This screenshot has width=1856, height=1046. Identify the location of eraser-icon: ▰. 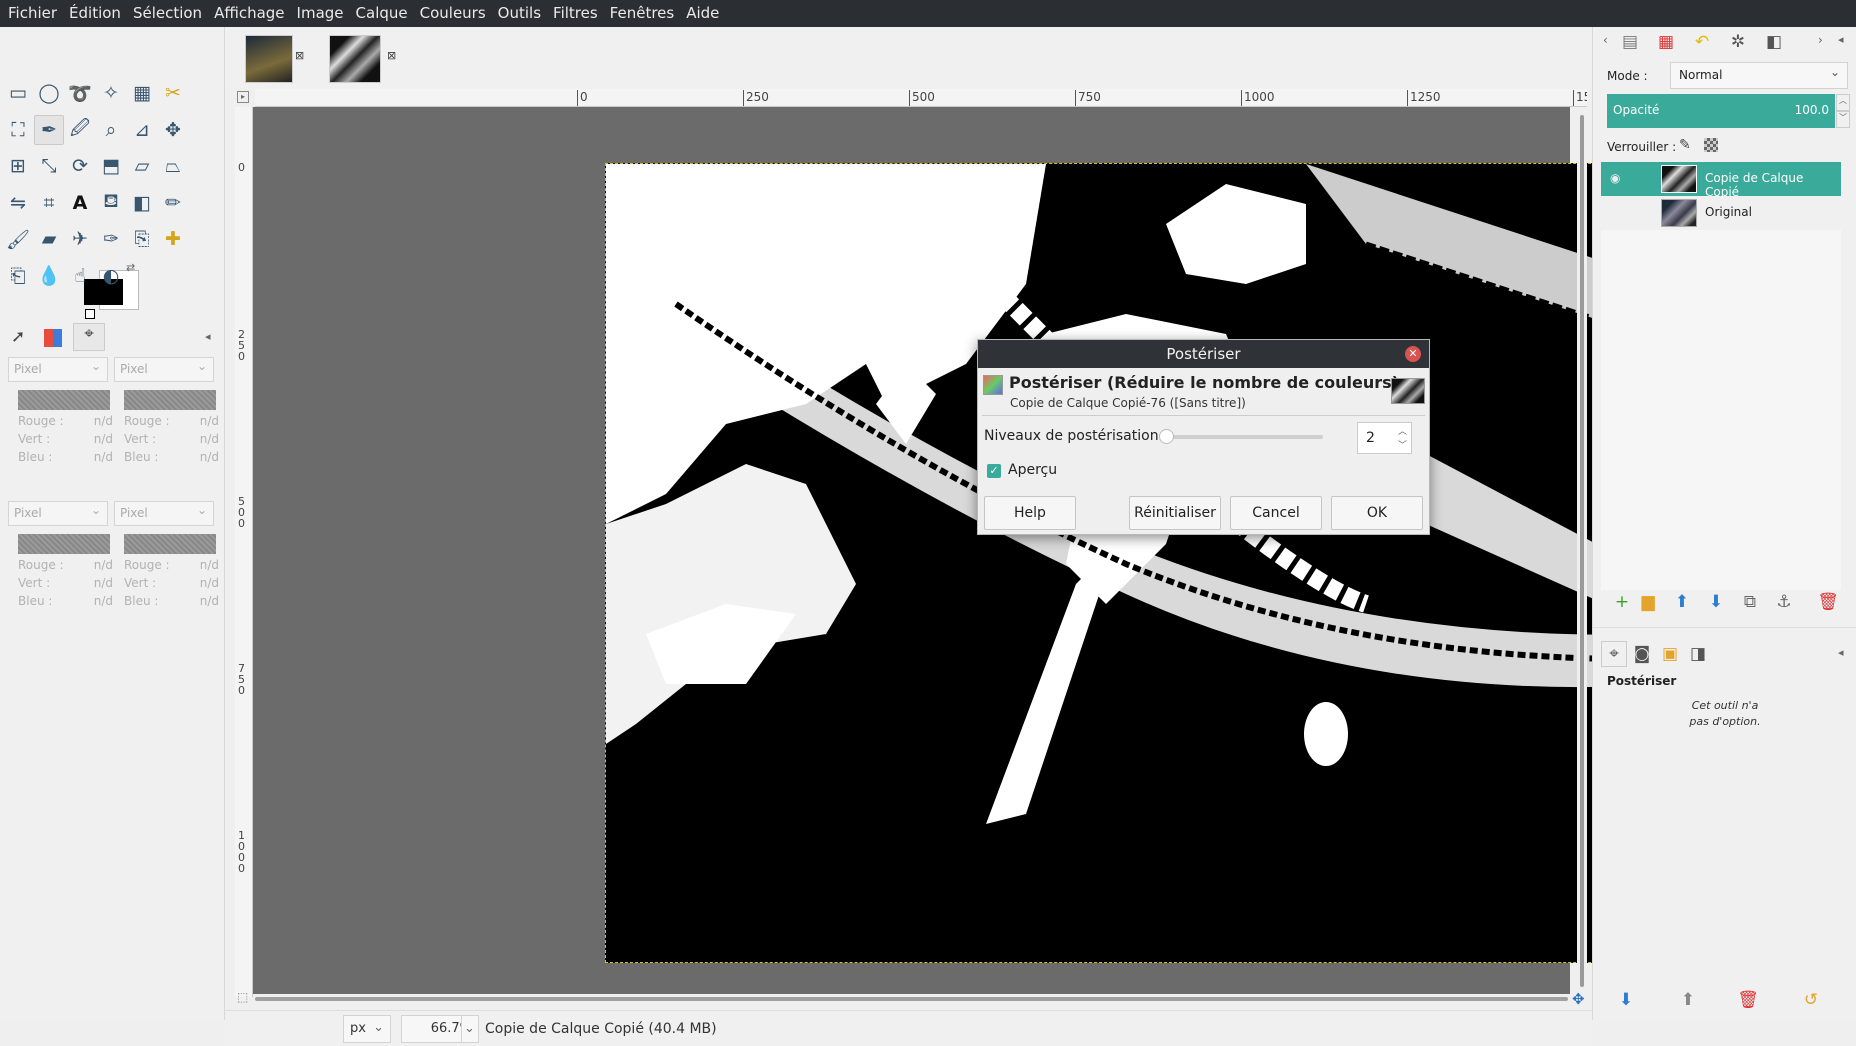
(49, 239).